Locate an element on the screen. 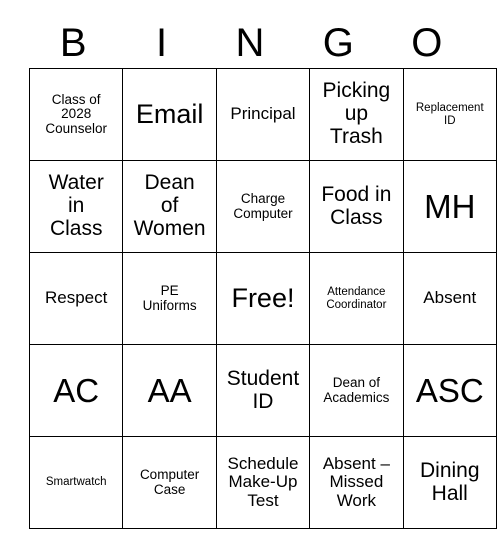  bingo-cell: Email is located at coordinates (169, 114).